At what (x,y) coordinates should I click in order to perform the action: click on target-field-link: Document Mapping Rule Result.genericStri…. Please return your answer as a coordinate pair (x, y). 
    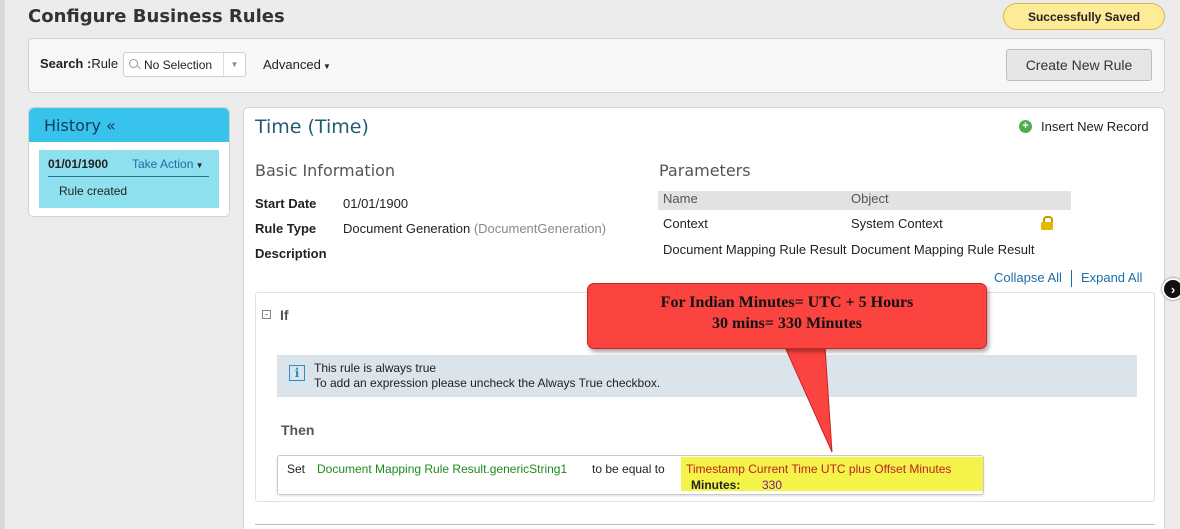
    Looking at the image, I should click on (442, 469).